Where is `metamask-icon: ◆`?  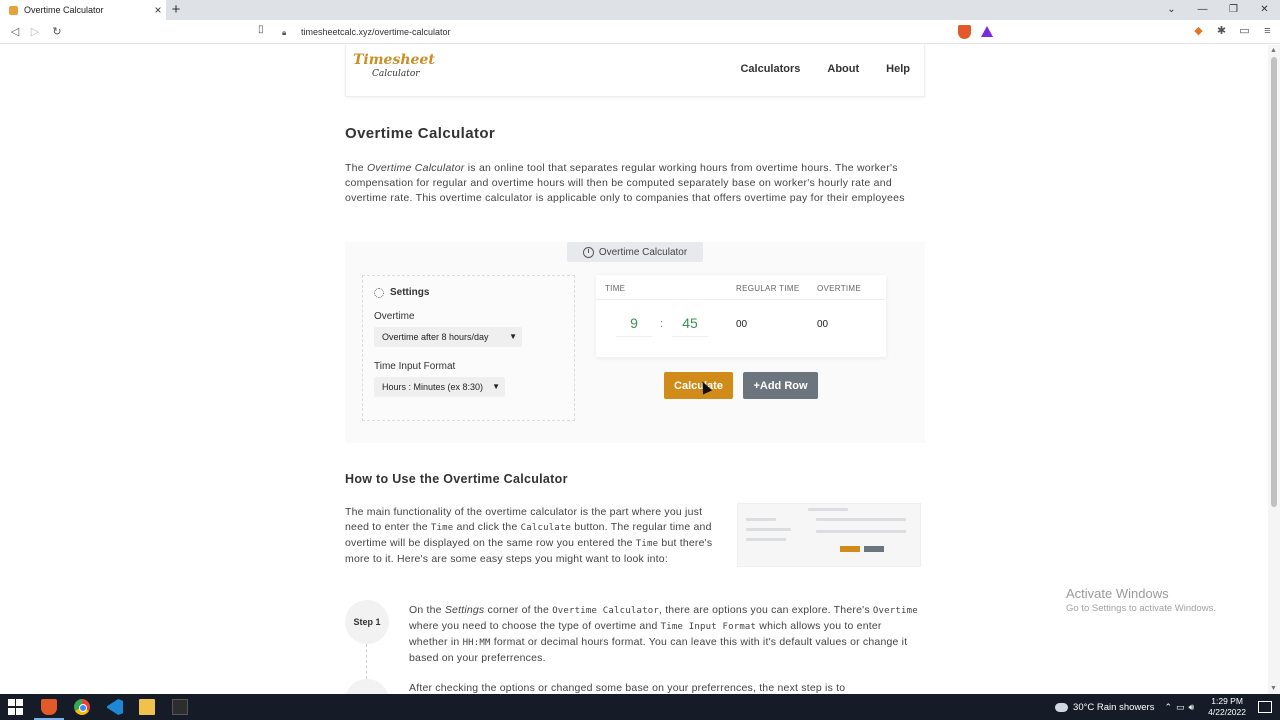 metamask-icon: ◆ is located at coordinates (1198, 31).